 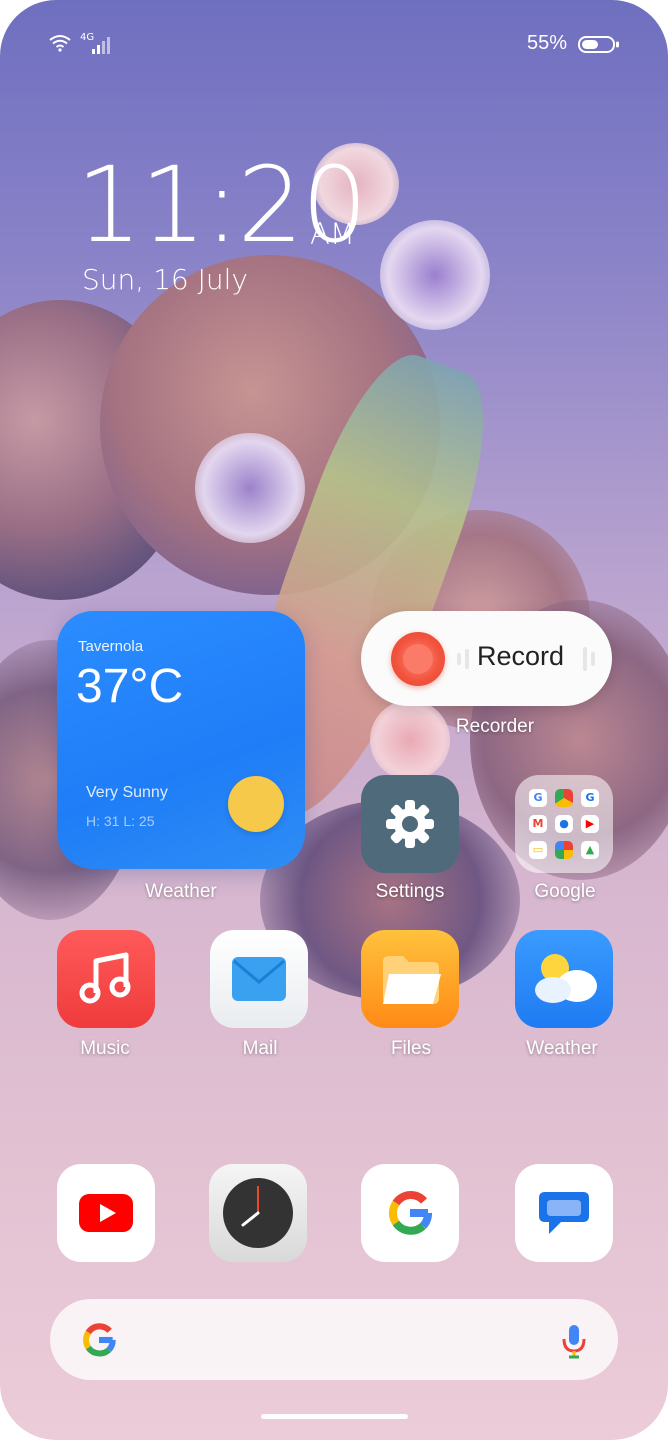 What do you see at coordinates (181, 740) in the screenshot?
I see `weather-widget: Tavernola 37°C Very Sunny H: 31 L: 25` at bounding box center [181, 740].